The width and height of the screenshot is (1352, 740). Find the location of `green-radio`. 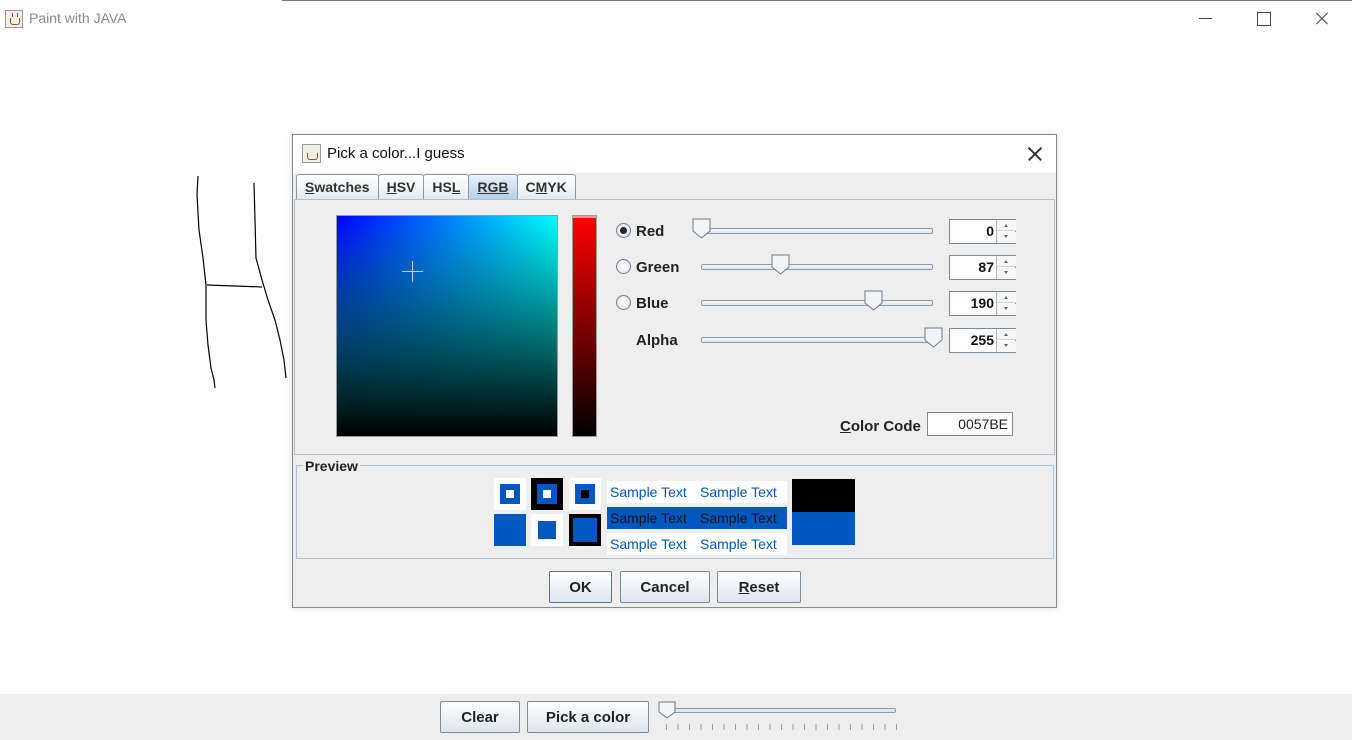

green-radio is located at coordinates (623, 266).